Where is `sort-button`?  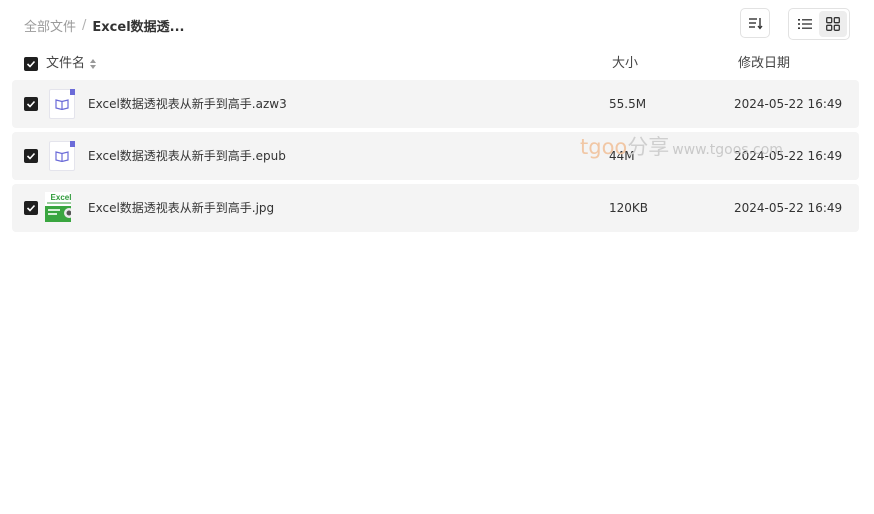 sort-button is located at coordinates (755, 23).